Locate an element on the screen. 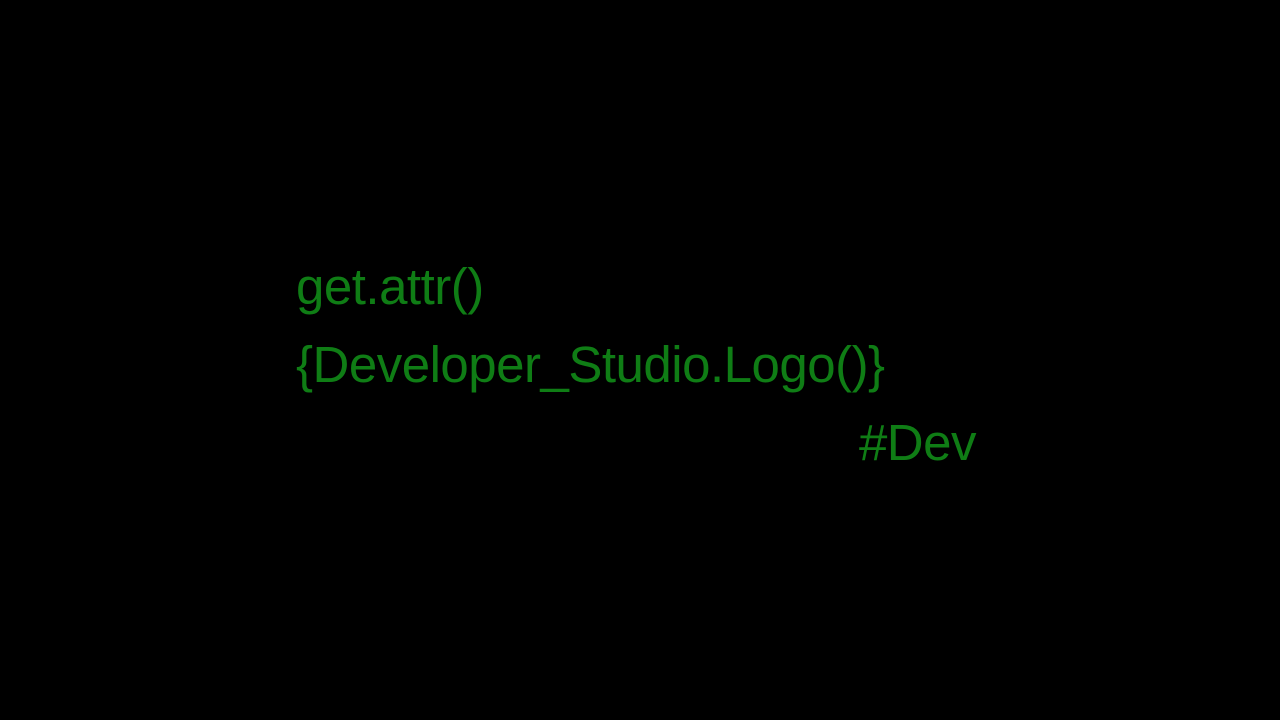 This screenshot has height=720, width=1280. code-line-dev-hashtag: #Dev is located at coordinates (917, 442).